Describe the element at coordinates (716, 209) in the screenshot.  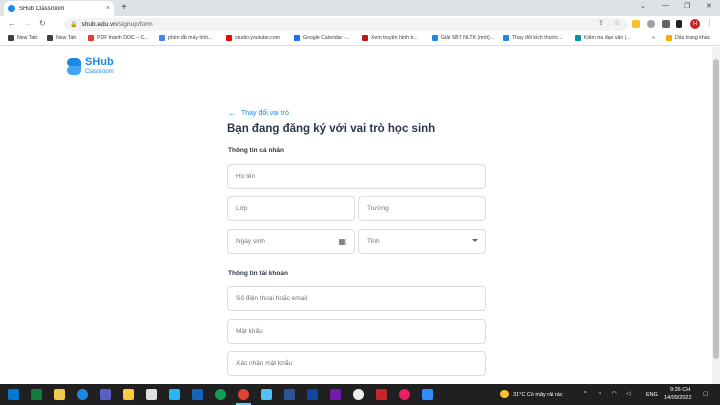
I see `scrollbar-thumb` at that location.